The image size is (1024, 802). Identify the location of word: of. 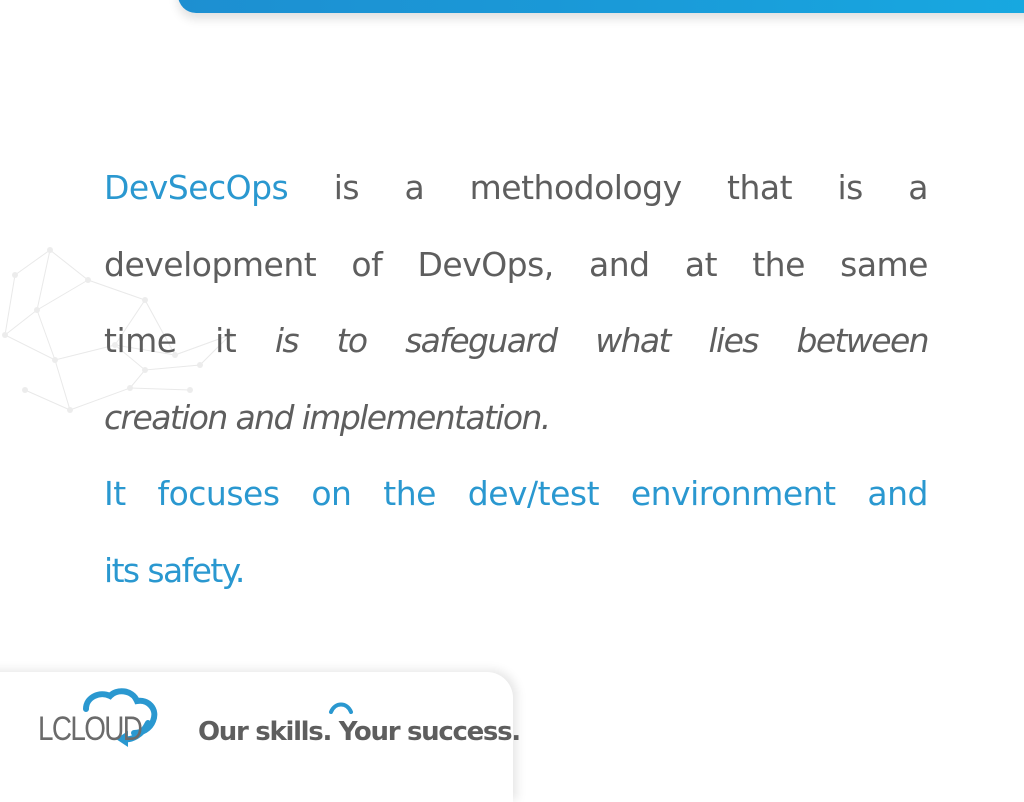
(367, 264).